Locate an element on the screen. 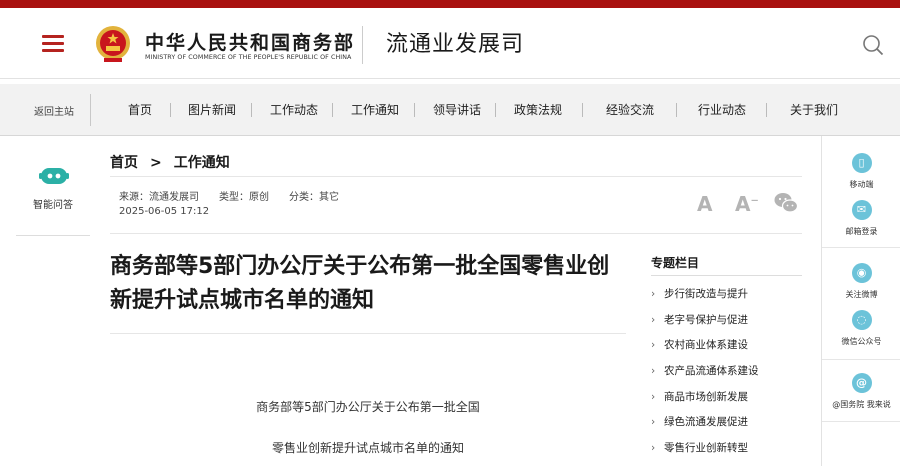  nav-item-experience: 经验交流 is located at coordinates (630, 109).